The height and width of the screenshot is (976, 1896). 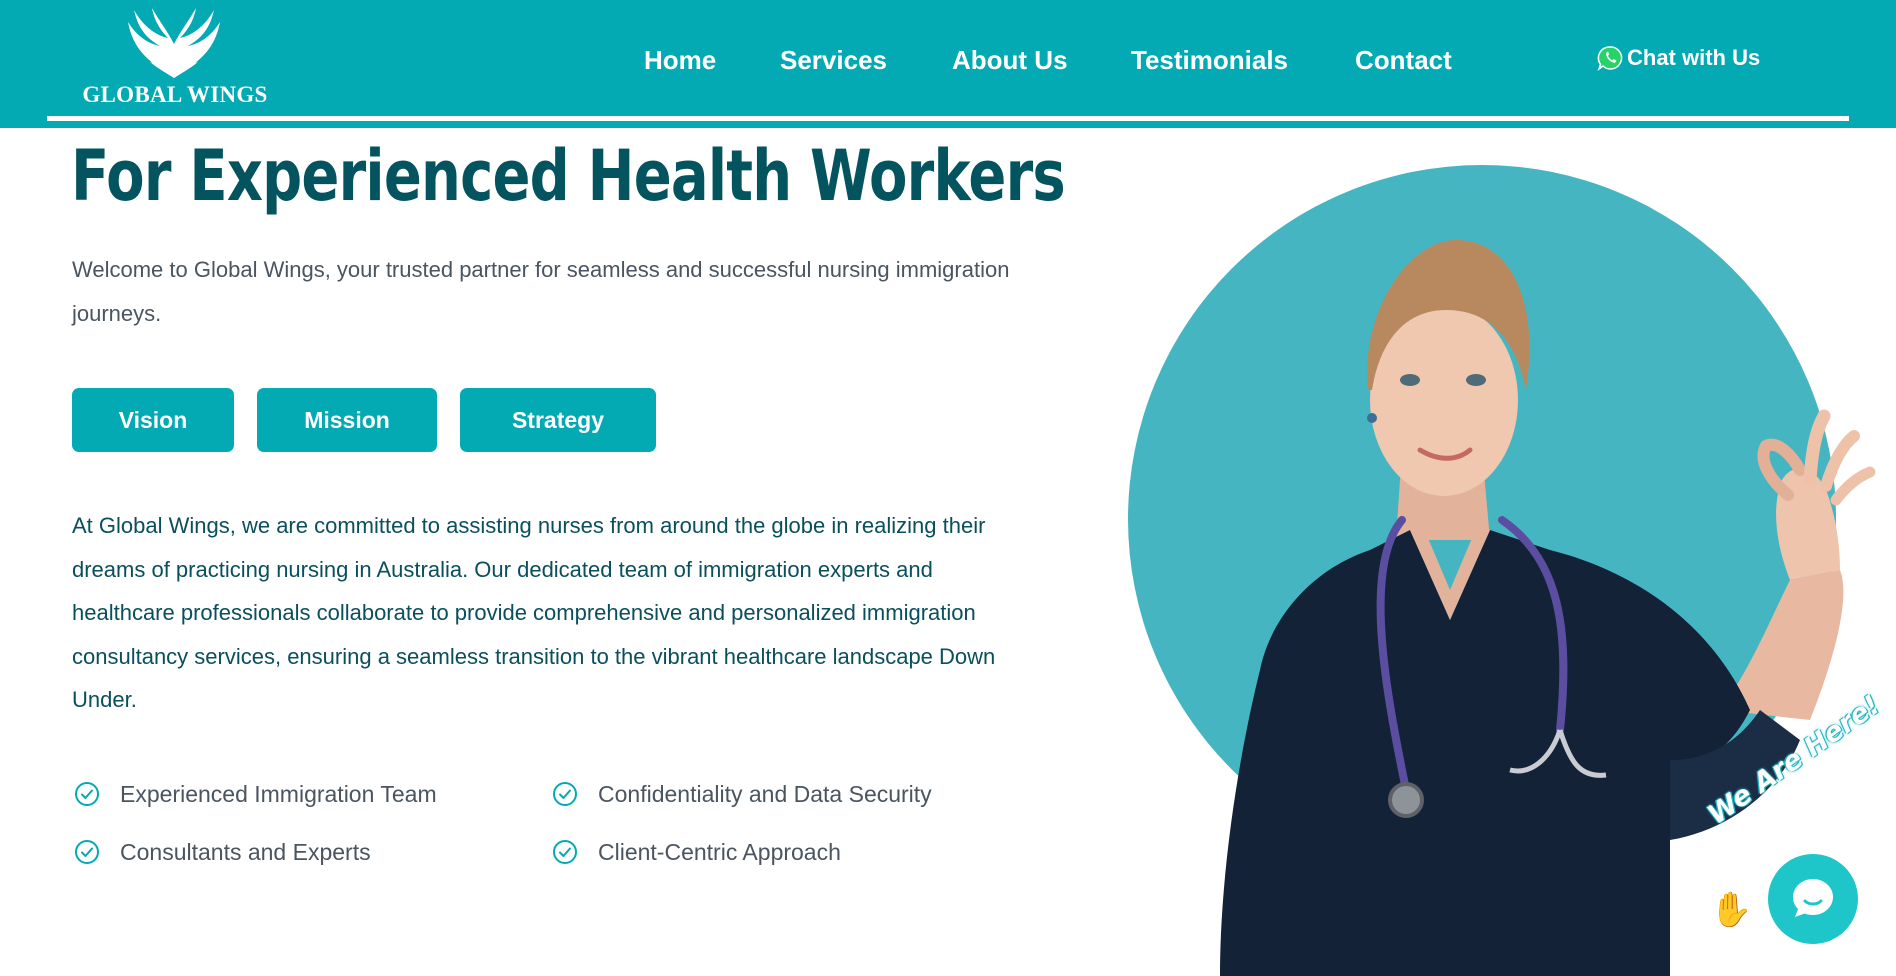 I want to click on feature-label: Confidentiality and Data Security, so click(x=765, y=793).